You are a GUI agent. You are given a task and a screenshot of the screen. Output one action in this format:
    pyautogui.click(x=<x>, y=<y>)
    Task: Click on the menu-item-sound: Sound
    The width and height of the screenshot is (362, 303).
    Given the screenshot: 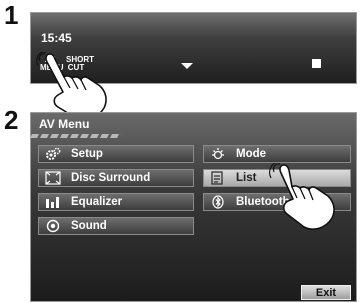 What is the action you would take?
    pyautogui.click(x=116, y=226)
    